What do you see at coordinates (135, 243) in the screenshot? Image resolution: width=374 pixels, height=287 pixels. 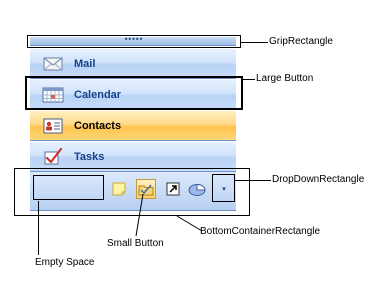 I see `small-button-label: Small Button` at bounding box center [135, 243].